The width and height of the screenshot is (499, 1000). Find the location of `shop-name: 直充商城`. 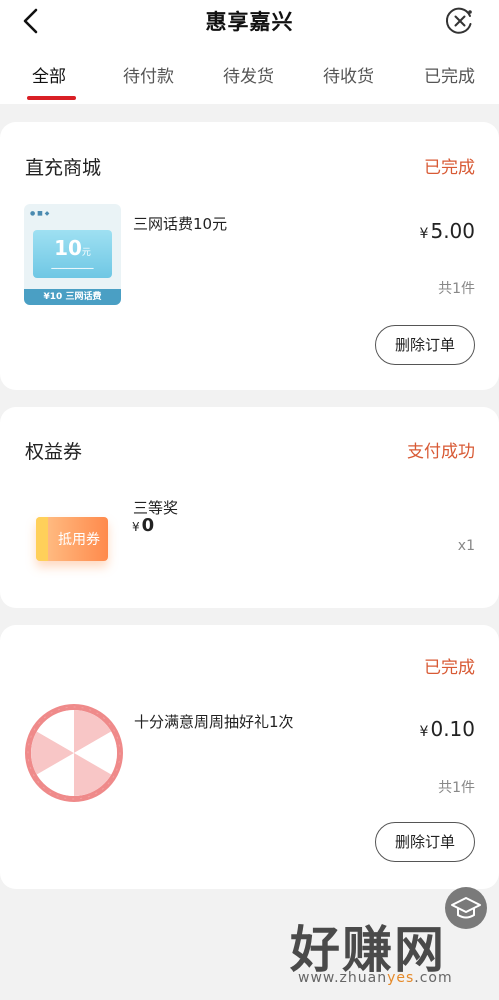

shop-name: 直充商城 is located at coordinates (63, 168).